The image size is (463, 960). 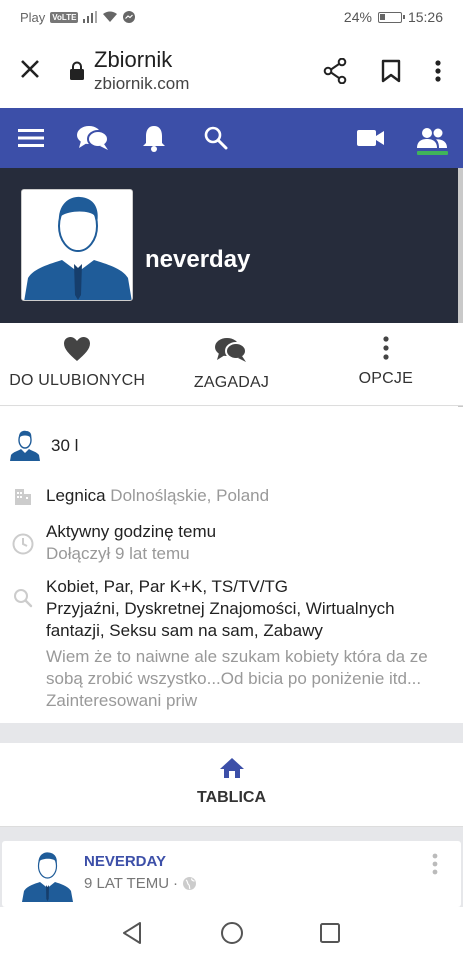 I want to click on home-icon, so click(x=231, y=768).